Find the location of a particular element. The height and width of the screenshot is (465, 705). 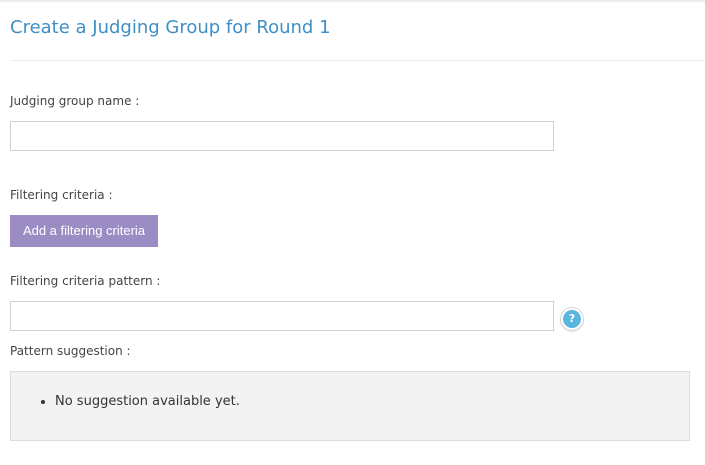

add-filtering-criteria-button: Add a filtering criteria is located at coordinates (84, 231).